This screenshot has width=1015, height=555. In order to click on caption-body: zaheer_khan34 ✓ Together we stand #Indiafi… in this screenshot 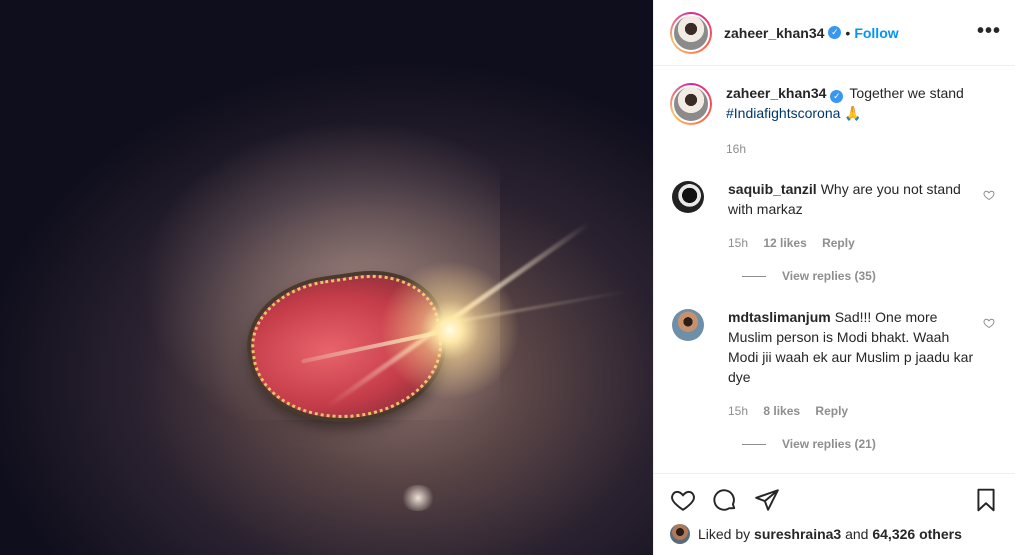, I will do `click(862, 121)`.